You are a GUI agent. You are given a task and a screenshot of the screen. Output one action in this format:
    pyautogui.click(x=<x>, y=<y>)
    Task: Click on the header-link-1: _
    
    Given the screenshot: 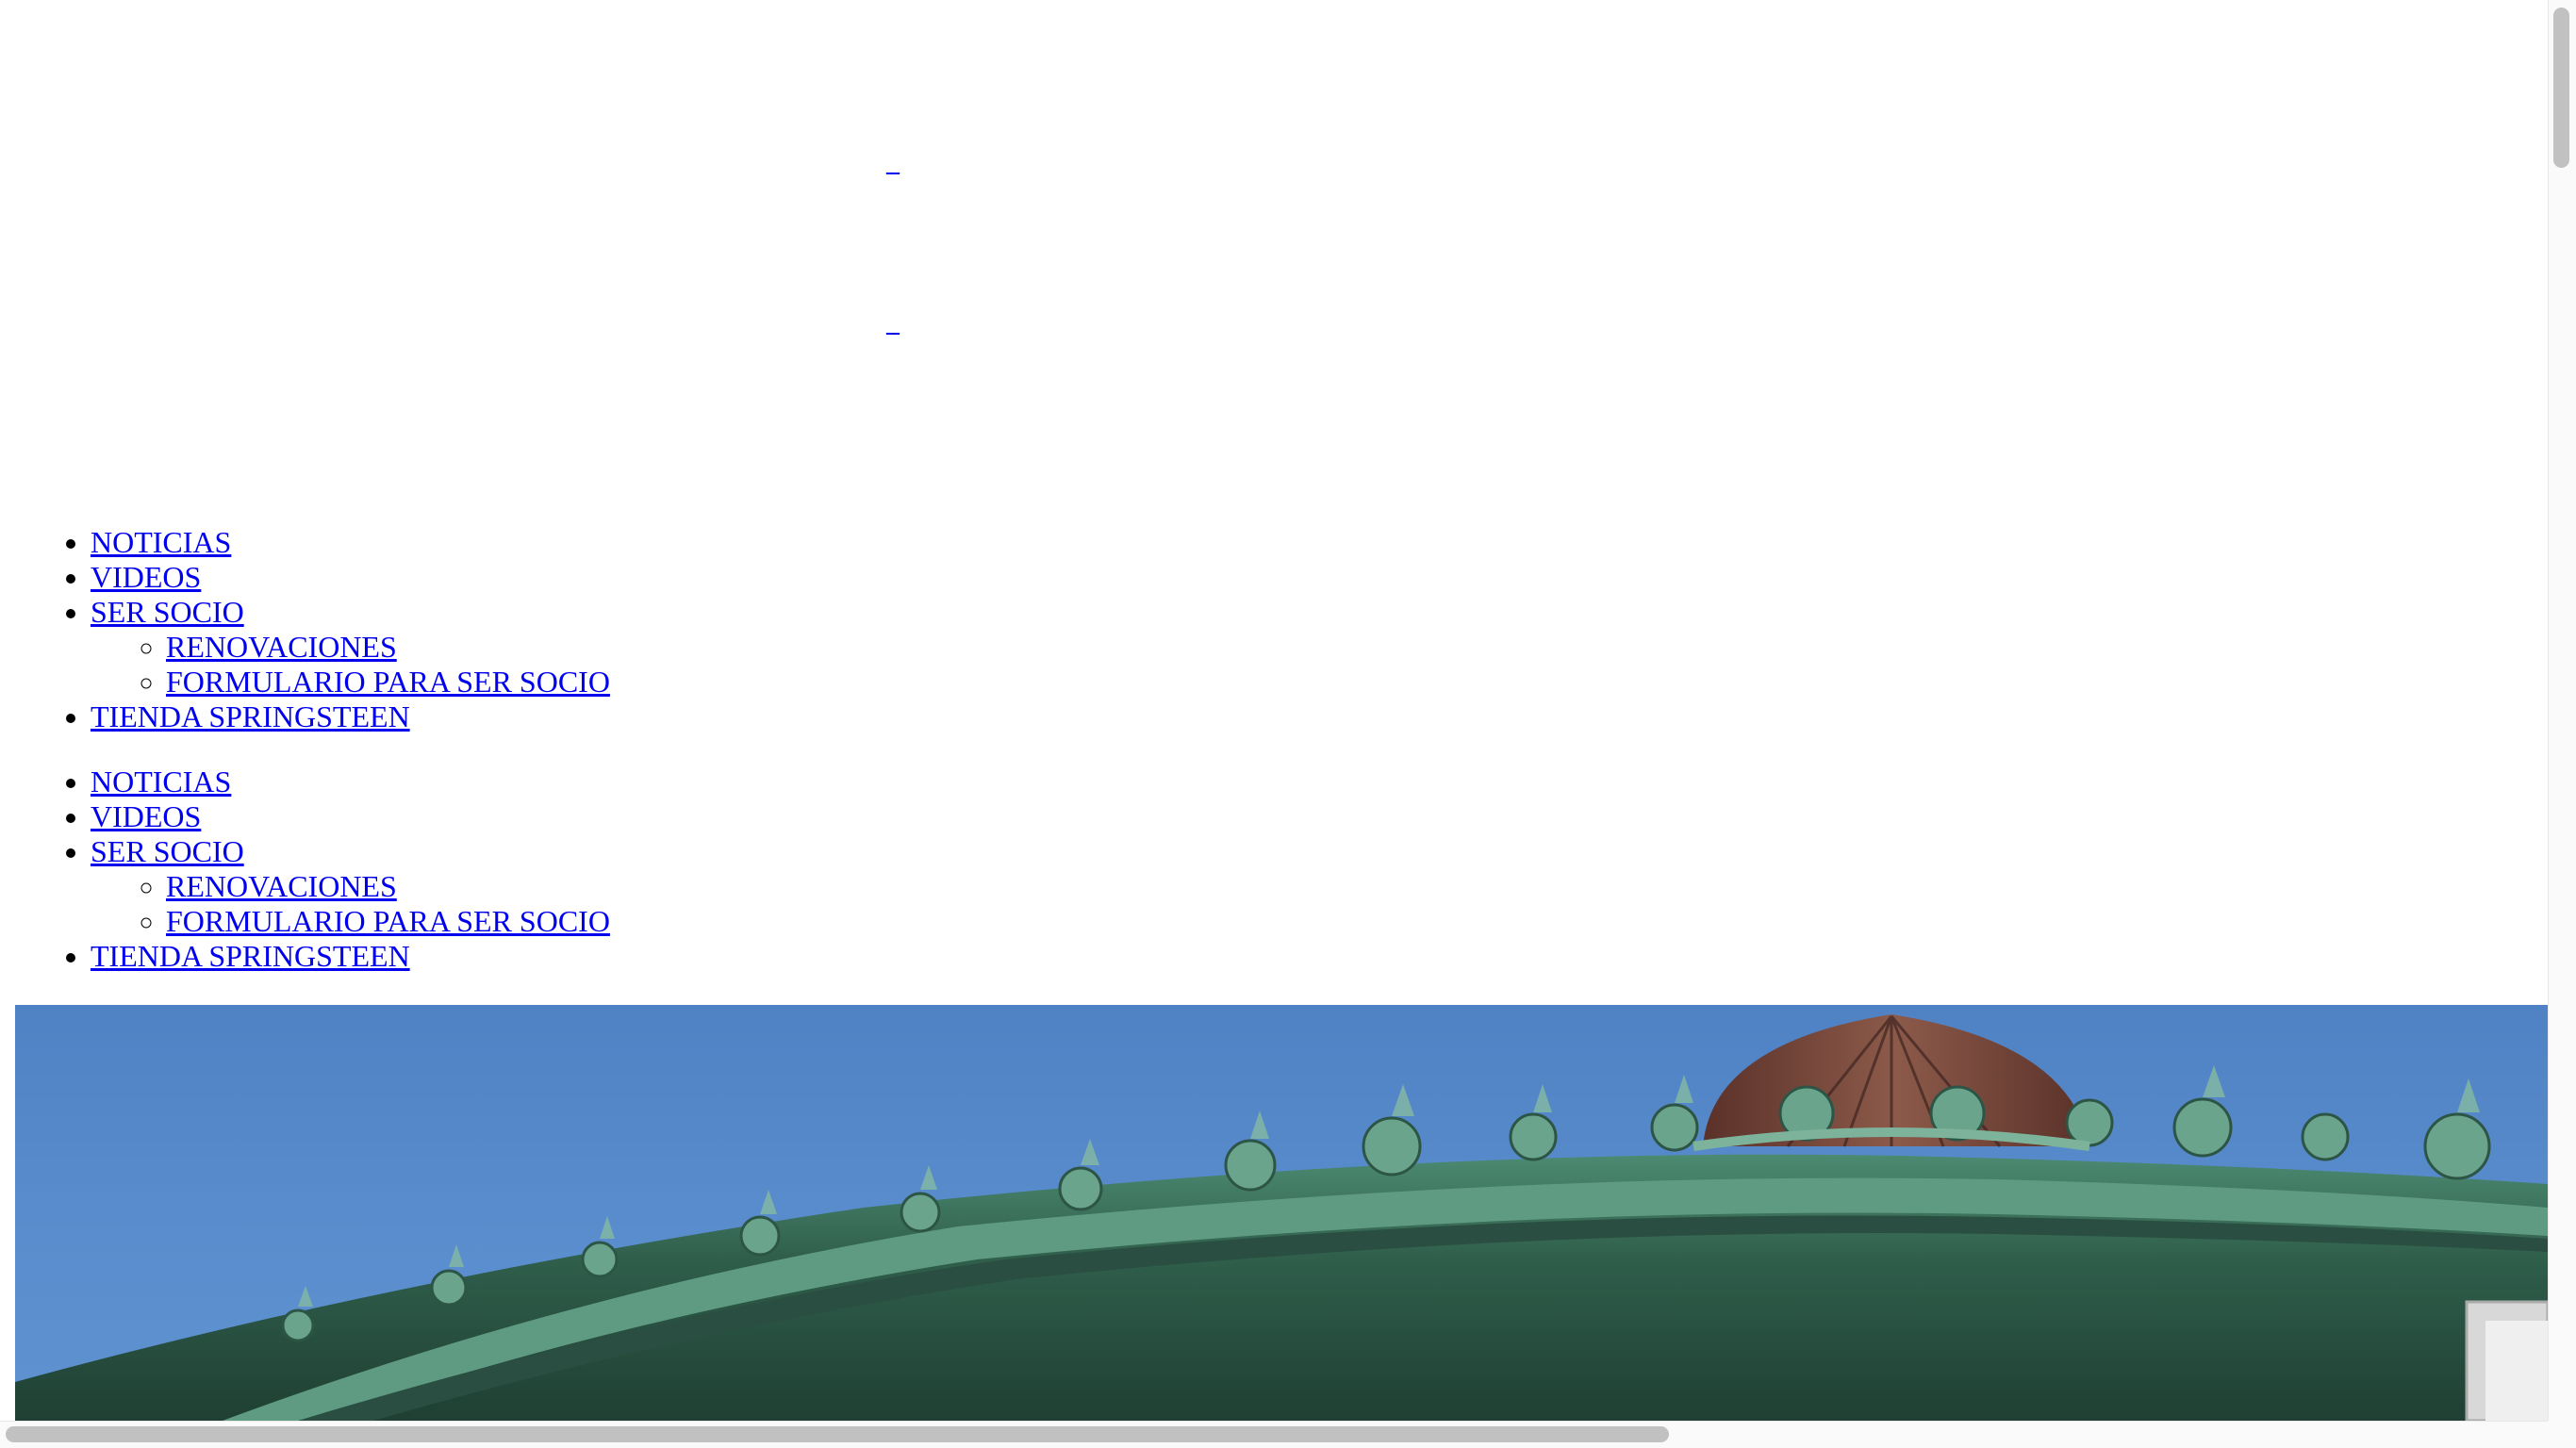 What is the action you would take?
    pyautogui.click(x=893, y=163)
    